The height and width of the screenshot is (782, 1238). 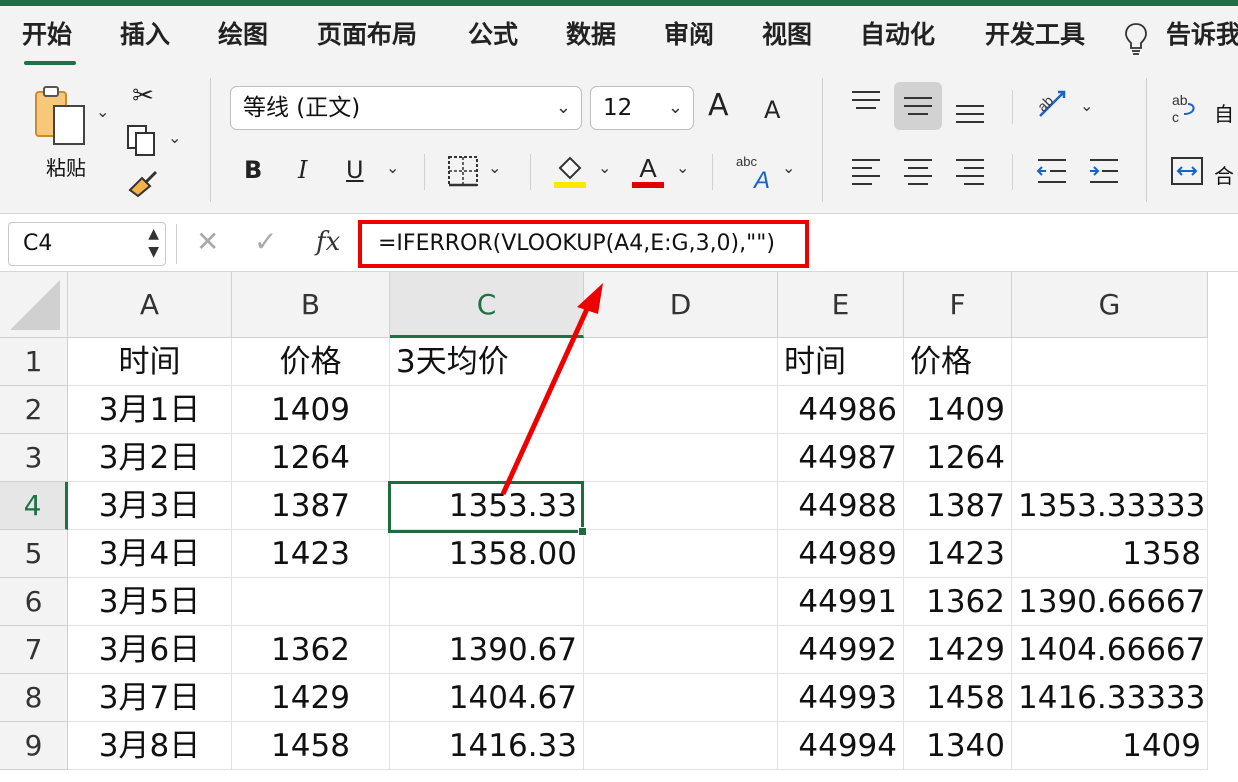 I want to click on name-box-stepper-icon: ▲ ▼, so click(x=153, y=243).